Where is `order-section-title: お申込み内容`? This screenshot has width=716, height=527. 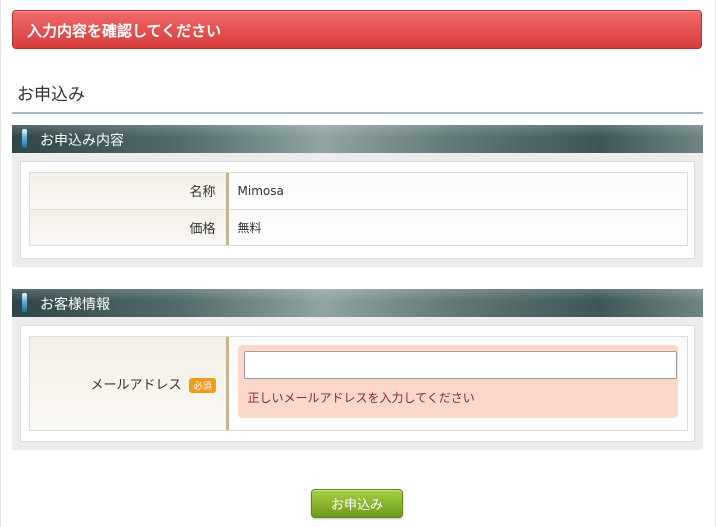 order-section-title: お申込み内容 is located at coordinates (82, 141).